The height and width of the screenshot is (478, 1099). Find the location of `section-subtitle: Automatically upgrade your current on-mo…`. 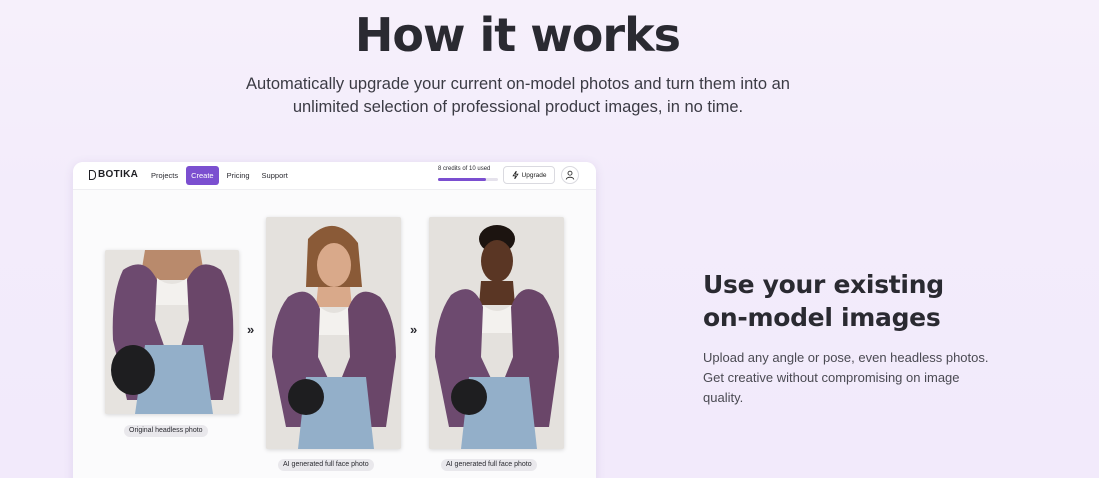

section-subtitle: Automatically upgrade your current on-mo… is located at coordinates (518, 95).